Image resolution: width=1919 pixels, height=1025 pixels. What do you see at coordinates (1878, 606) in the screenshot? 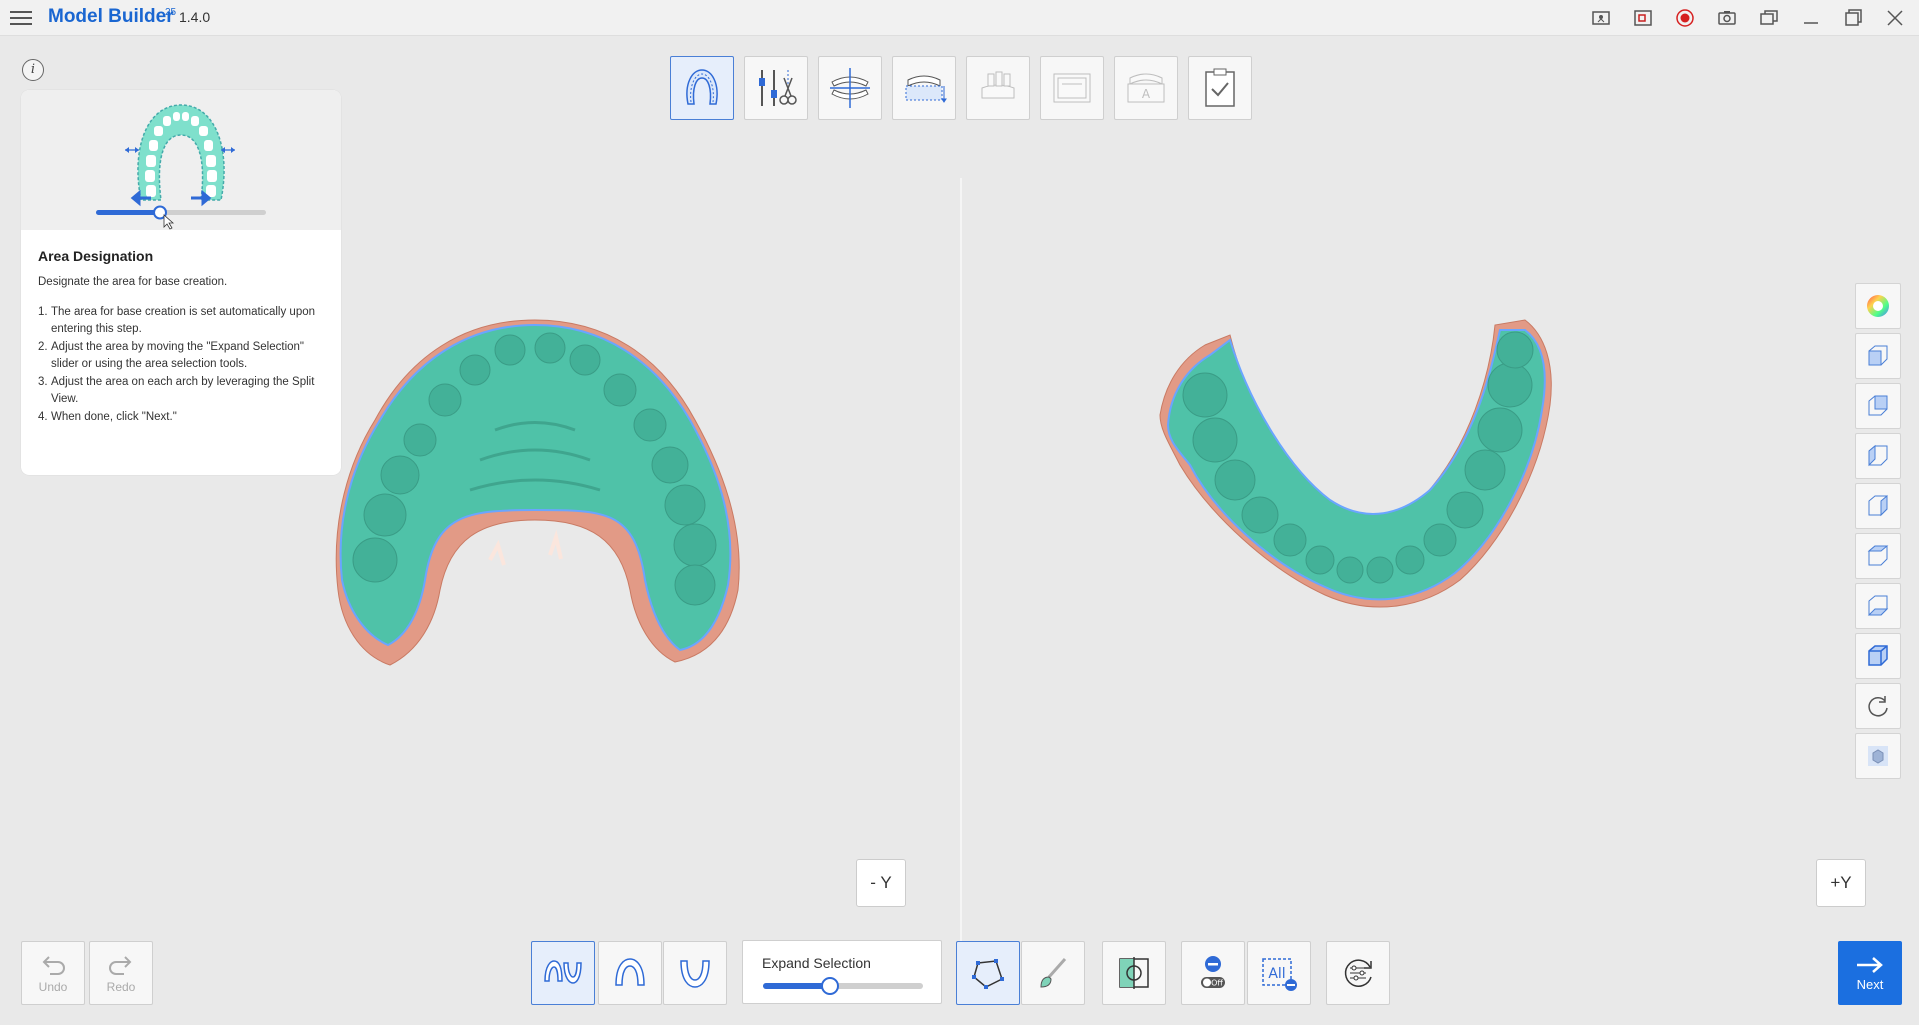
I see `cube-bottom-icon` at bounding box center [1878, 606].